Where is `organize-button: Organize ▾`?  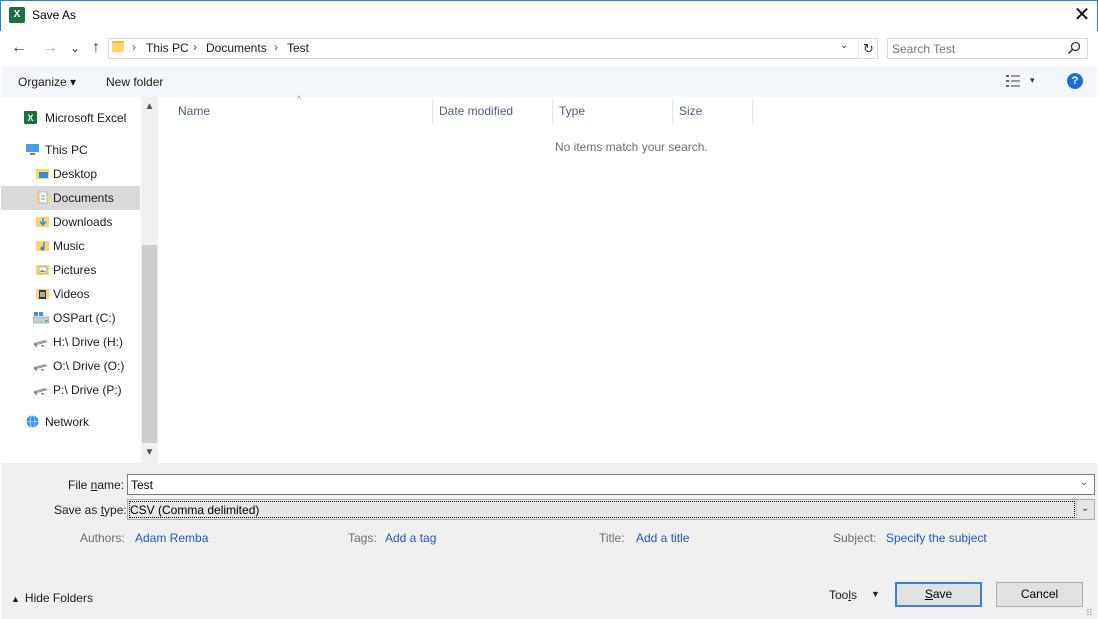
organize-button: Organize ▾ is located at coordinates (47, 82).